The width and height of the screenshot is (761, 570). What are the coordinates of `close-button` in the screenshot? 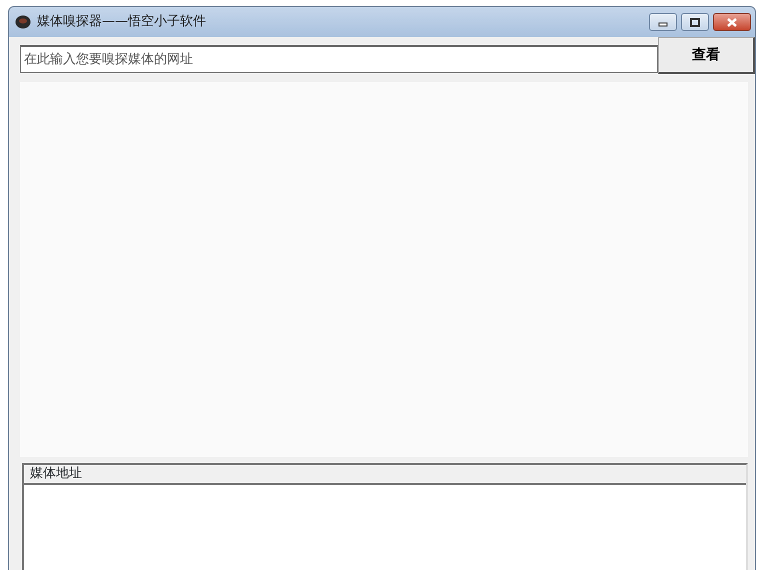 It's located at (732, 22).